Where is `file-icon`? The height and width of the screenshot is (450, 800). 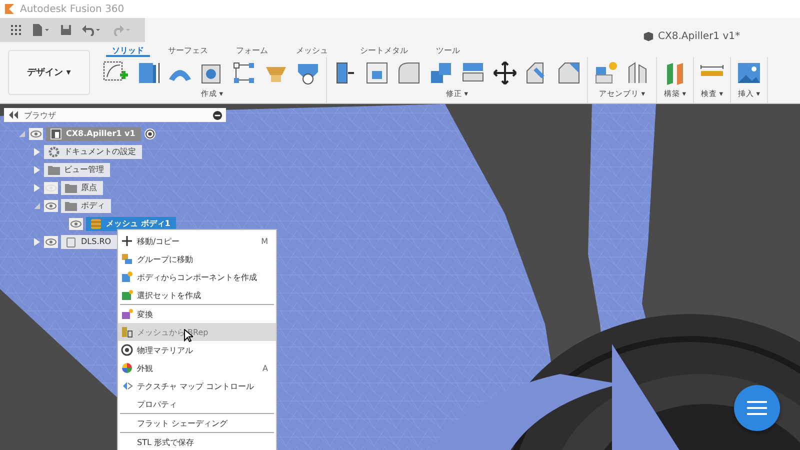
file-icon is located at coordinates (41, 30).